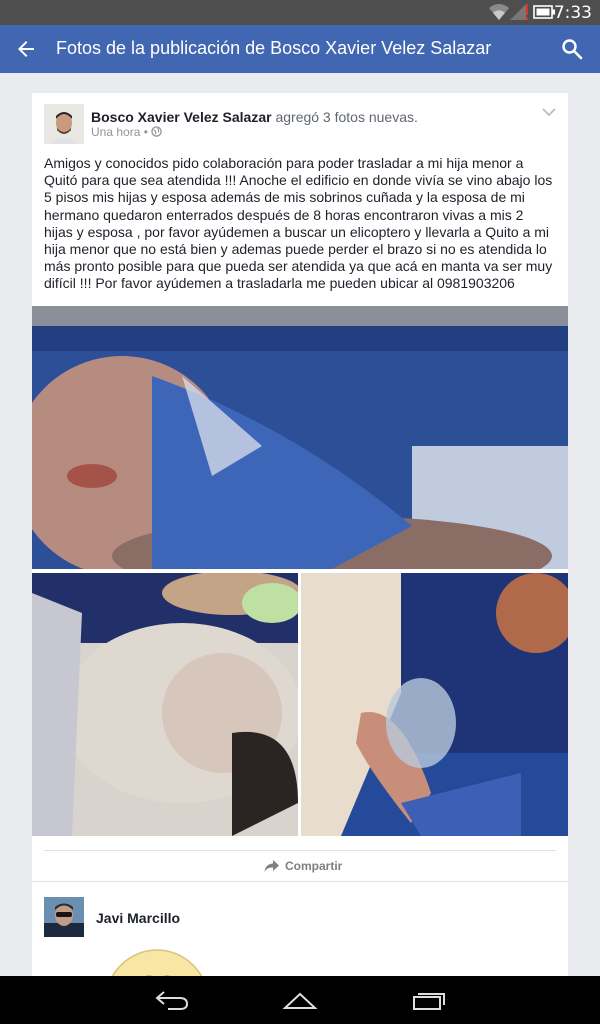 The width and height of the screenshot is (600, 1024). What do you see at coordinates (115, 132) in the screenshot?
I see `post-timestamp: Una hora` at bounding box center [115, 132].